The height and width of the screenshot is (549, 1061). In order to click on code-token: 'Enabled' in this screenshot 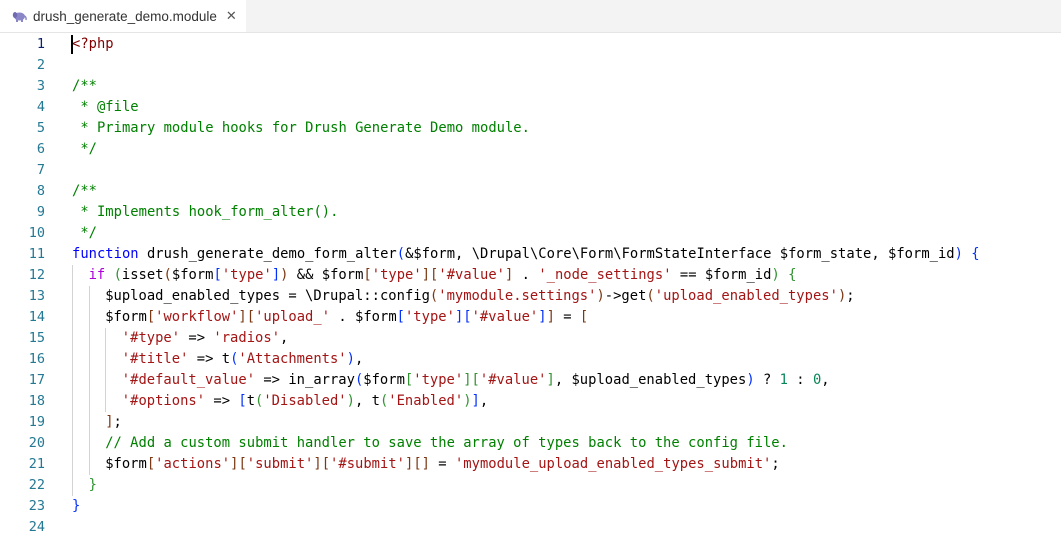, I will do `click(426, 401)`.